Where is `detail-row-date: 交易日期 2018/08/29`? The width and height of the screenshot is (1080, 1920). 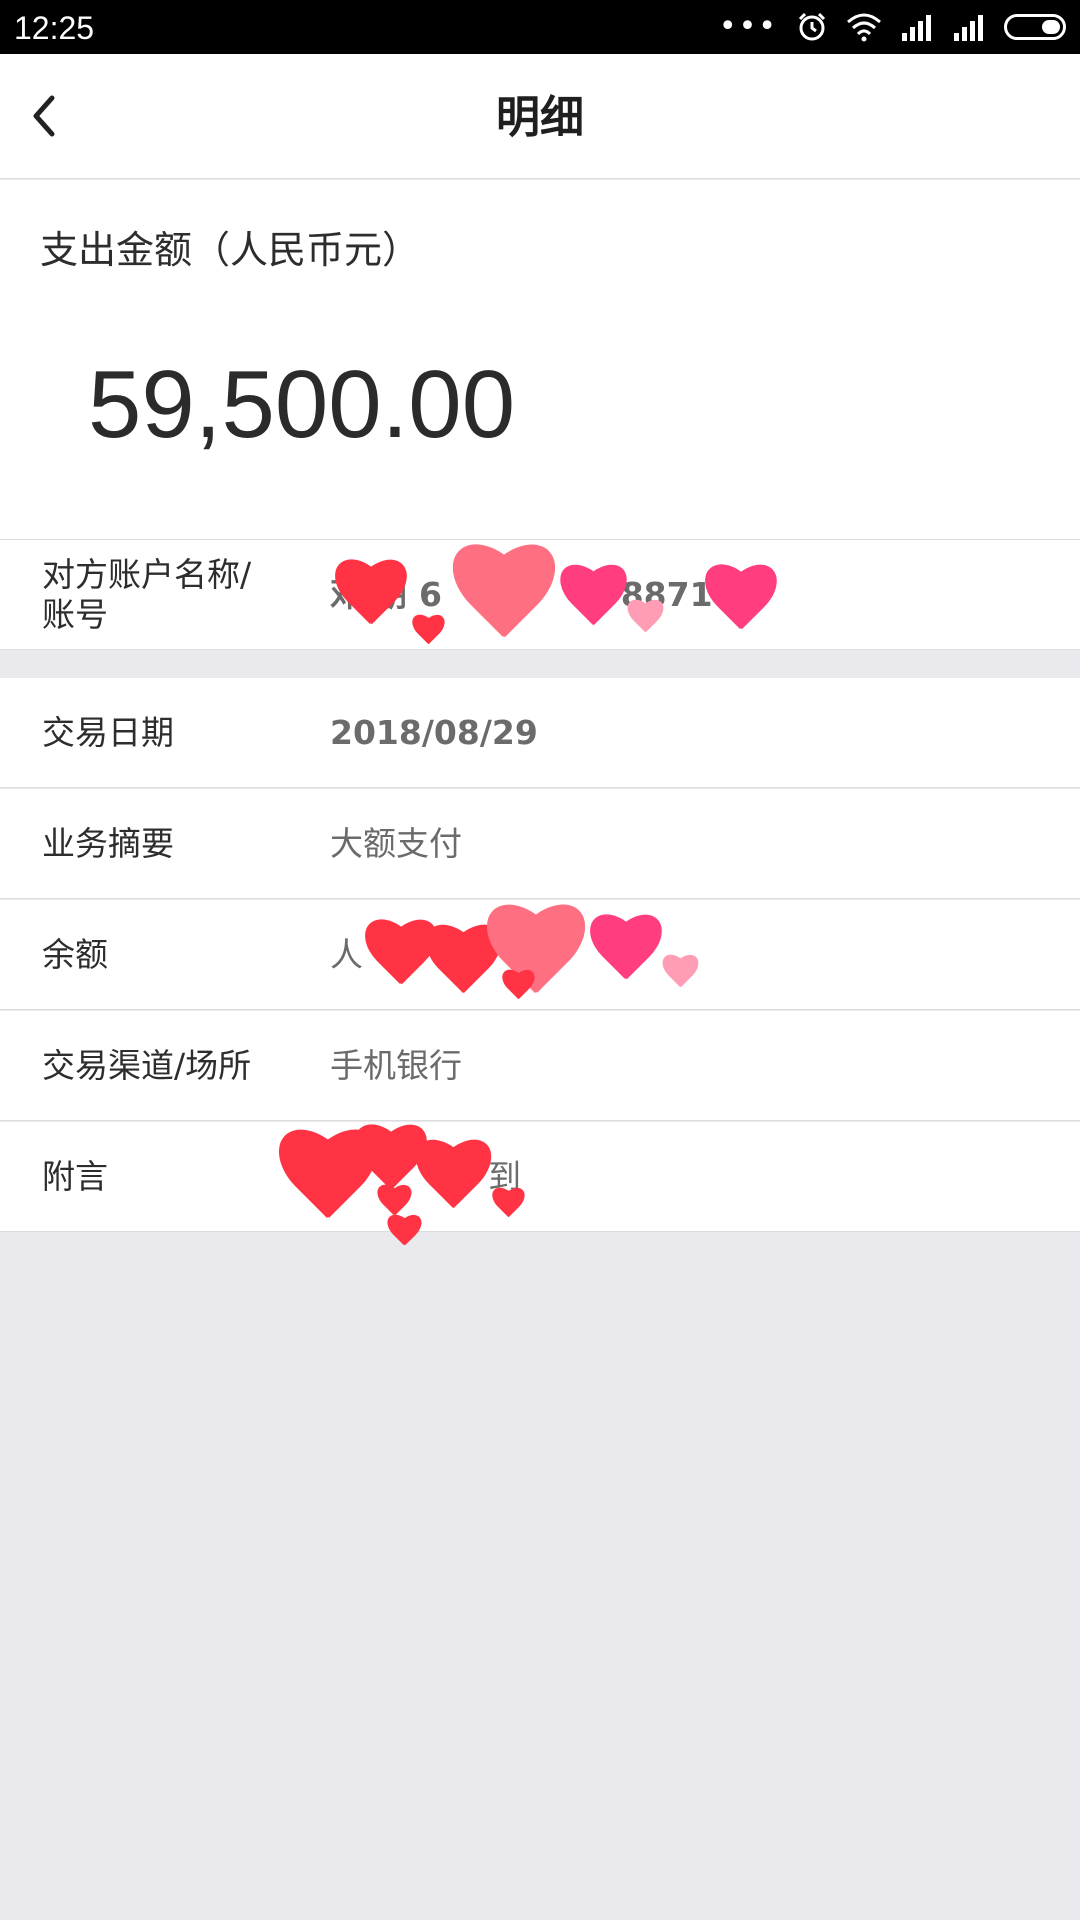
detail-row-date: 交易日期 2018/08/29 is located at coordinates (540, 733).